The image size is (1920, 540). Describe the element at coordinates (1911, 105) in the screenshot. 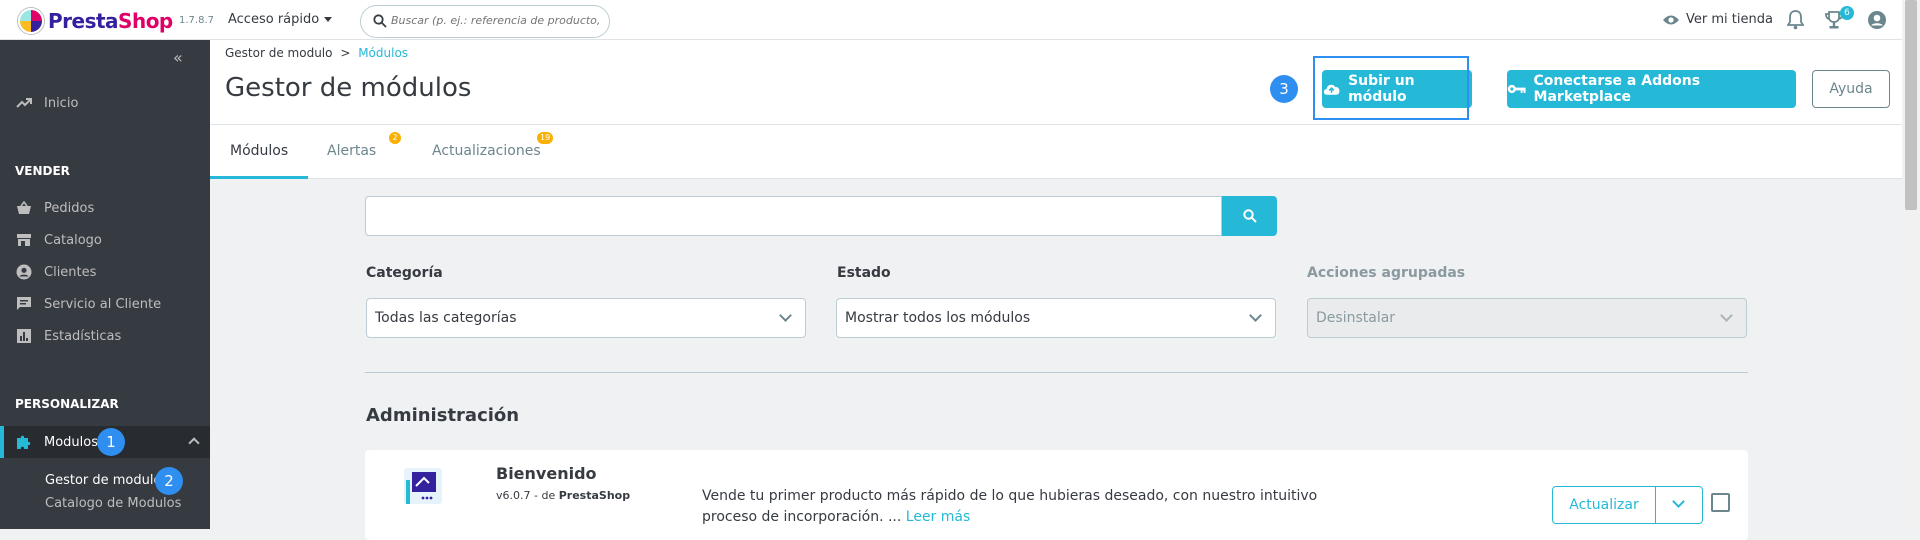

I see `scrollbar-thumb` at that location.